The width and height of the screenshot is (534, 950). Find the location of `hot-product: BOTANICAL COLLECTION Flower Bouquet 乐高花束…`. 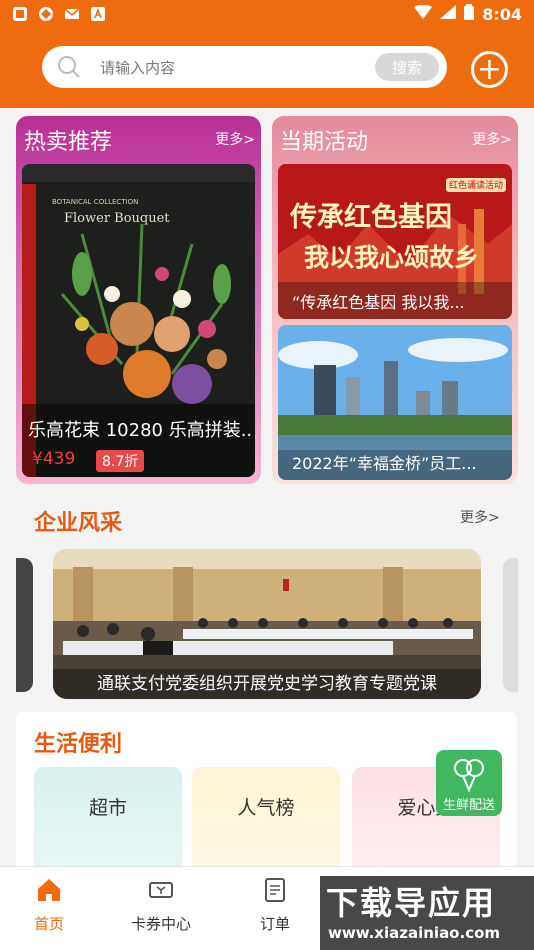

hot-product: BOTANICAL COLLECTION Flower Bouquet 乐高花束… is located at coordinates (138, 320).